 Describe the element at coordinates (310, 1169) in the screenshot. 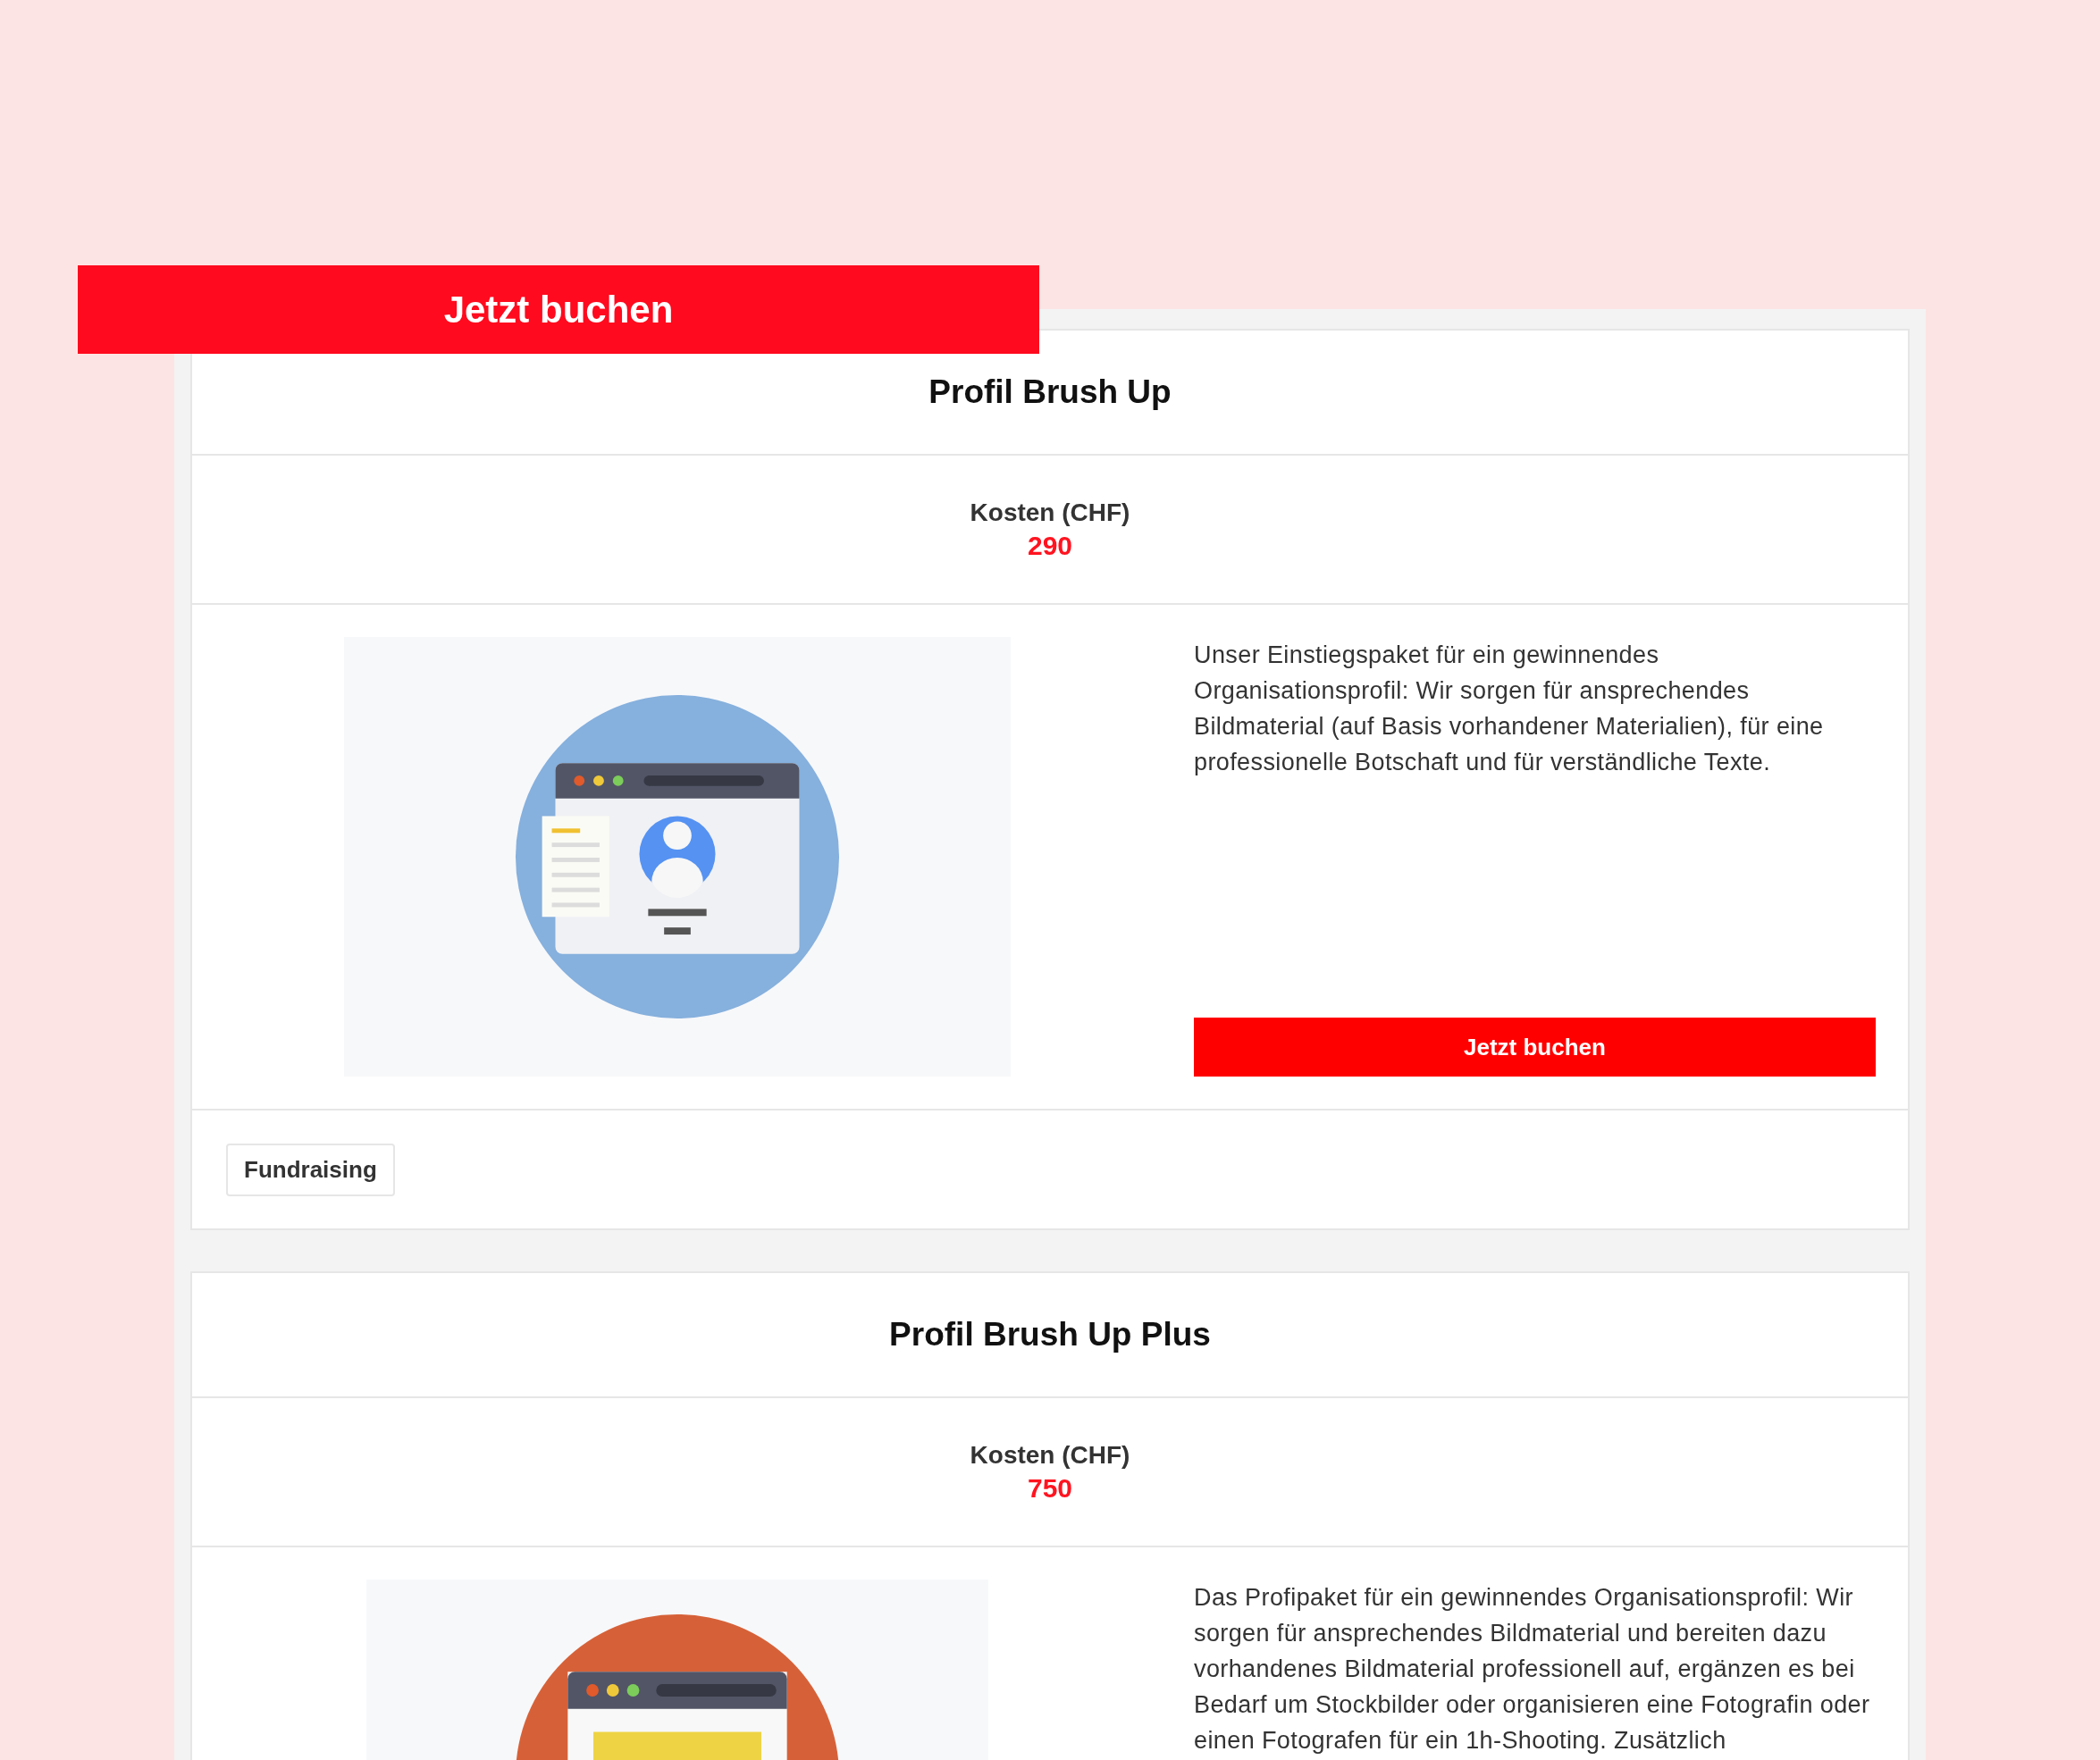

I see `category-tag: Fundraising` at that location.